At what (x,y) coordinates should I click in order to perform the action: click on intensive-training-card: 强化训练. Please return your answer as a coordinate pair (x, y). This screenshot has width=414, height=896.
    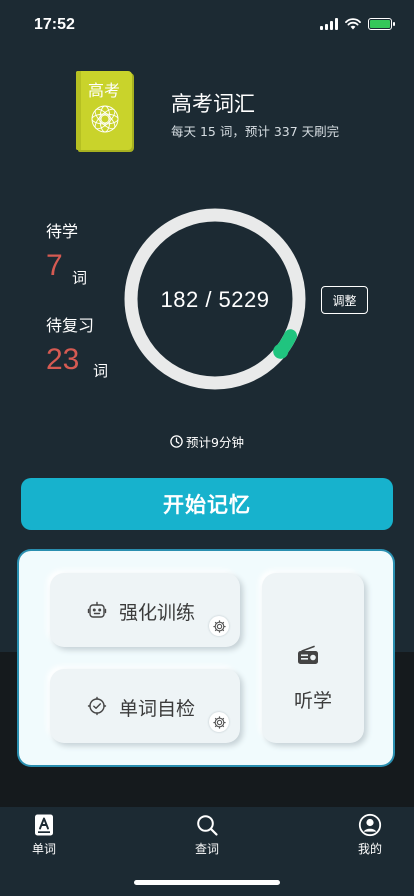
    Looking at the image, I should click on (145, 610).